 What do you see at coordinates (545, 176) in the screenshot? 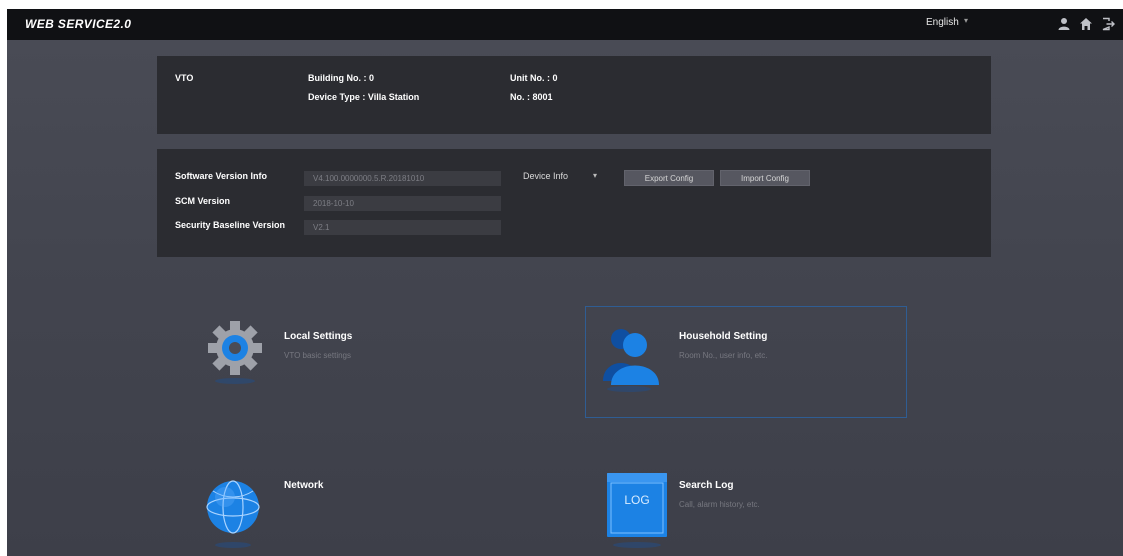
I see `device-info-select: Device Info` at bounding box center [545, 176].